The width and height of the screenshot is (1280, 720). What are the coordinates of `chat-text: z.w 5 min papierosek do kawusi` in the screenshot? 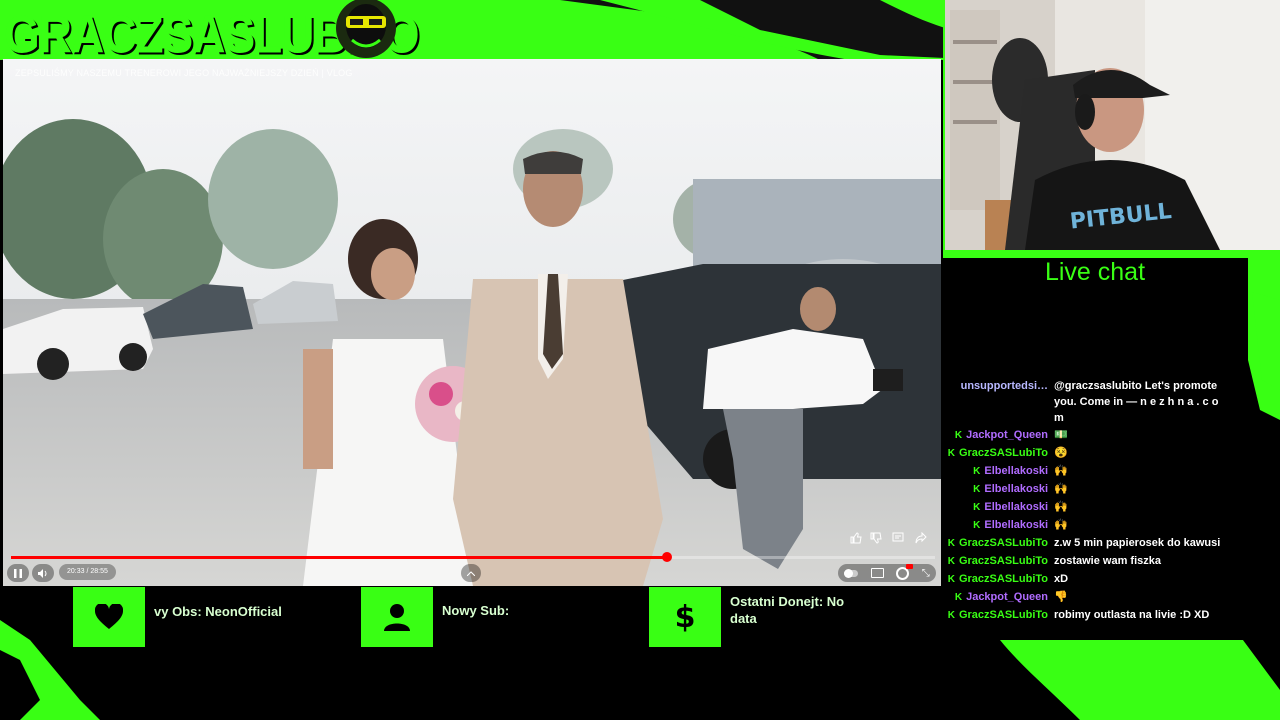 It's located at (1137, 543).